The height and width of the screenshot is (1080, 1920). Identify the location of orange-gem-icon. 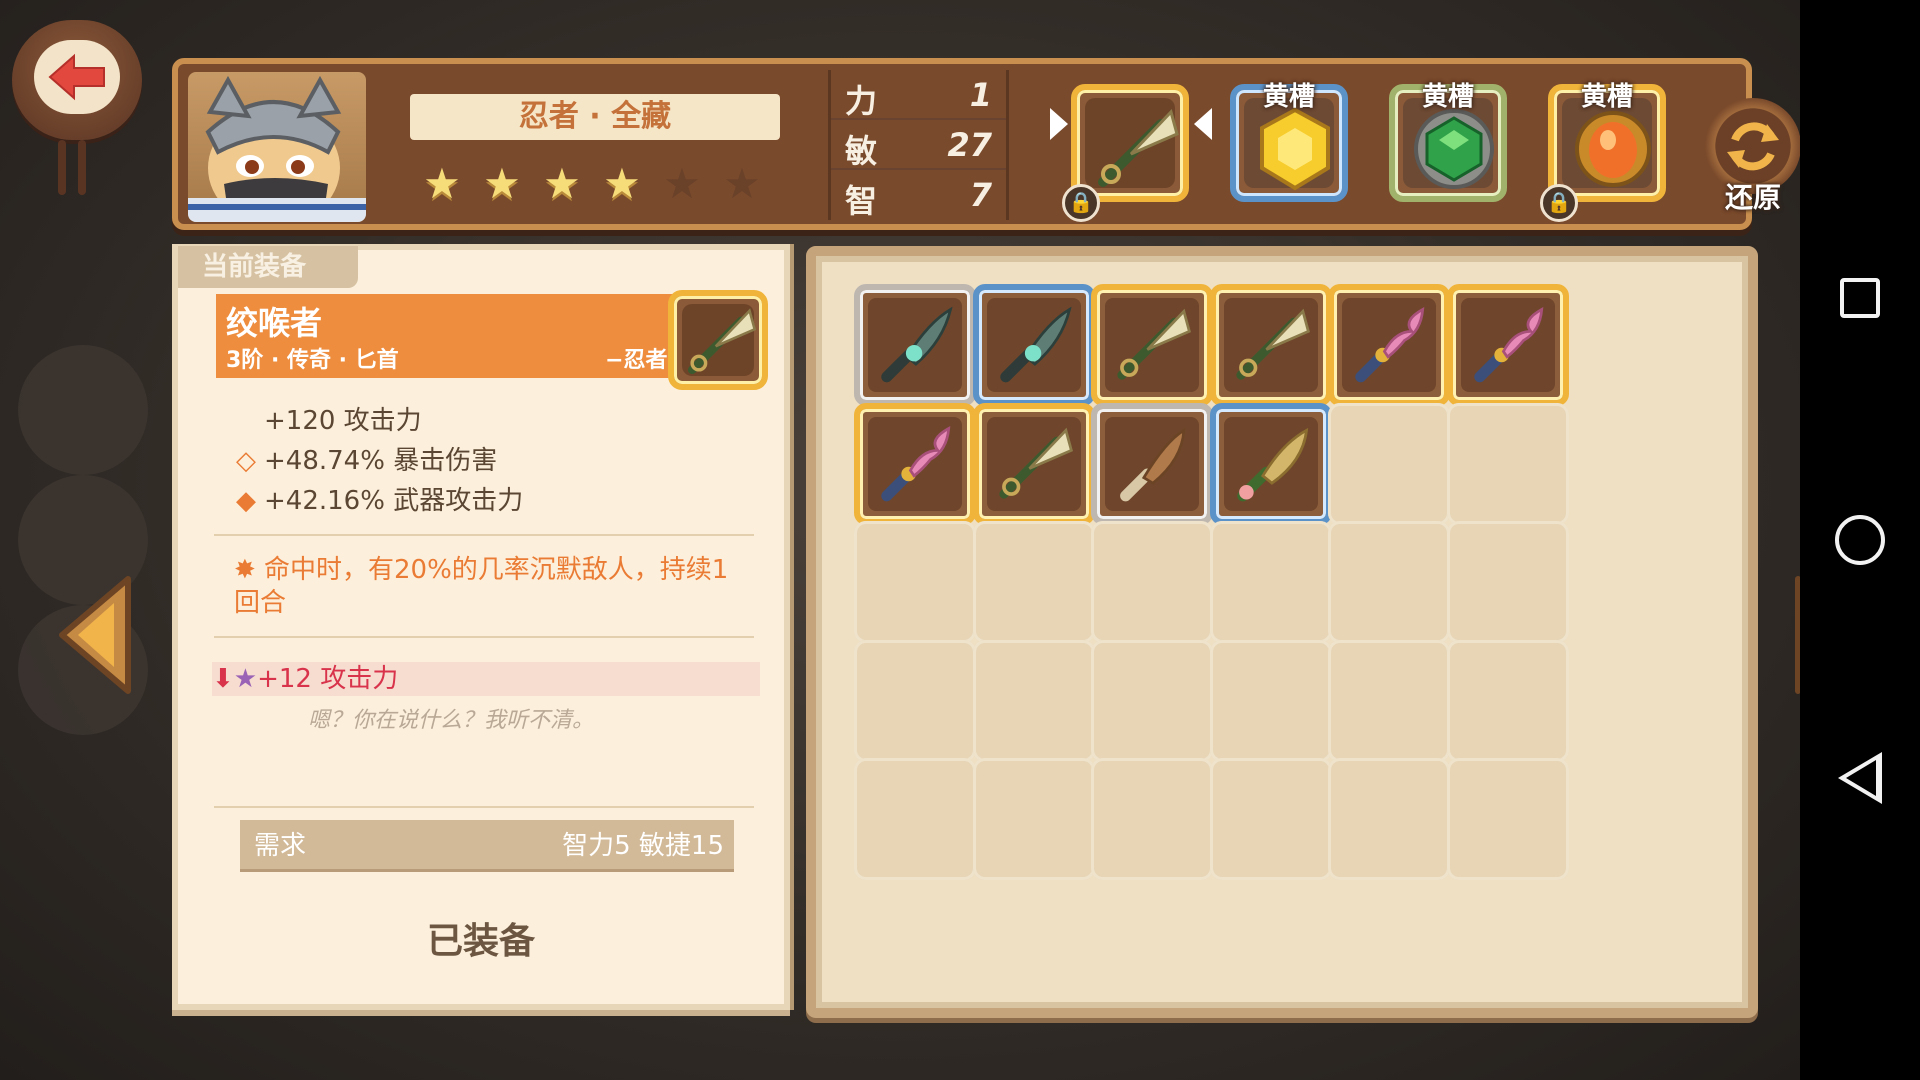
(1613, 149).